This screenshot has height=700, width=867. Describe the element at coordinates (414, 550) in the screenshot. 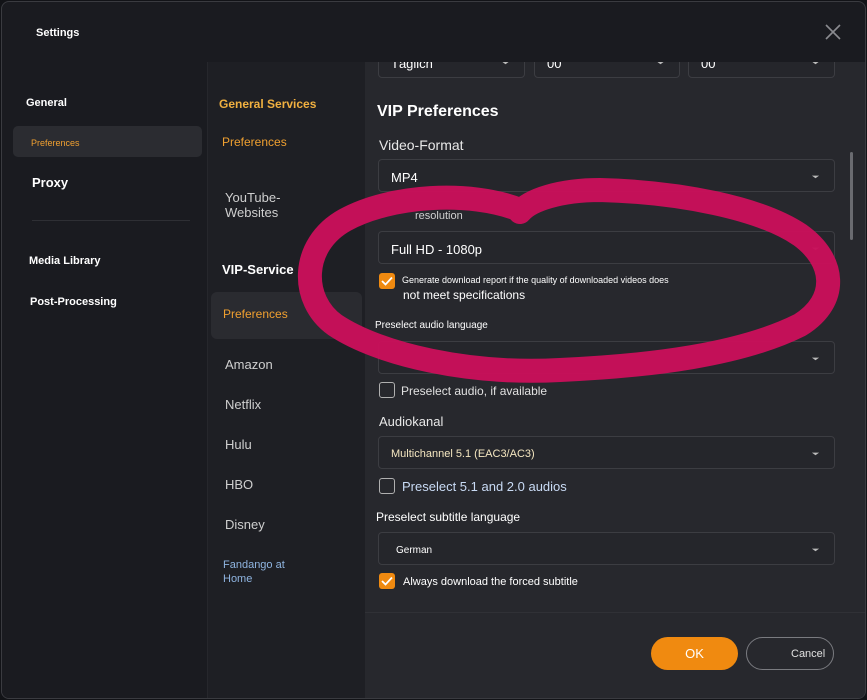

I see `subtitle-language-value: German` at that location.